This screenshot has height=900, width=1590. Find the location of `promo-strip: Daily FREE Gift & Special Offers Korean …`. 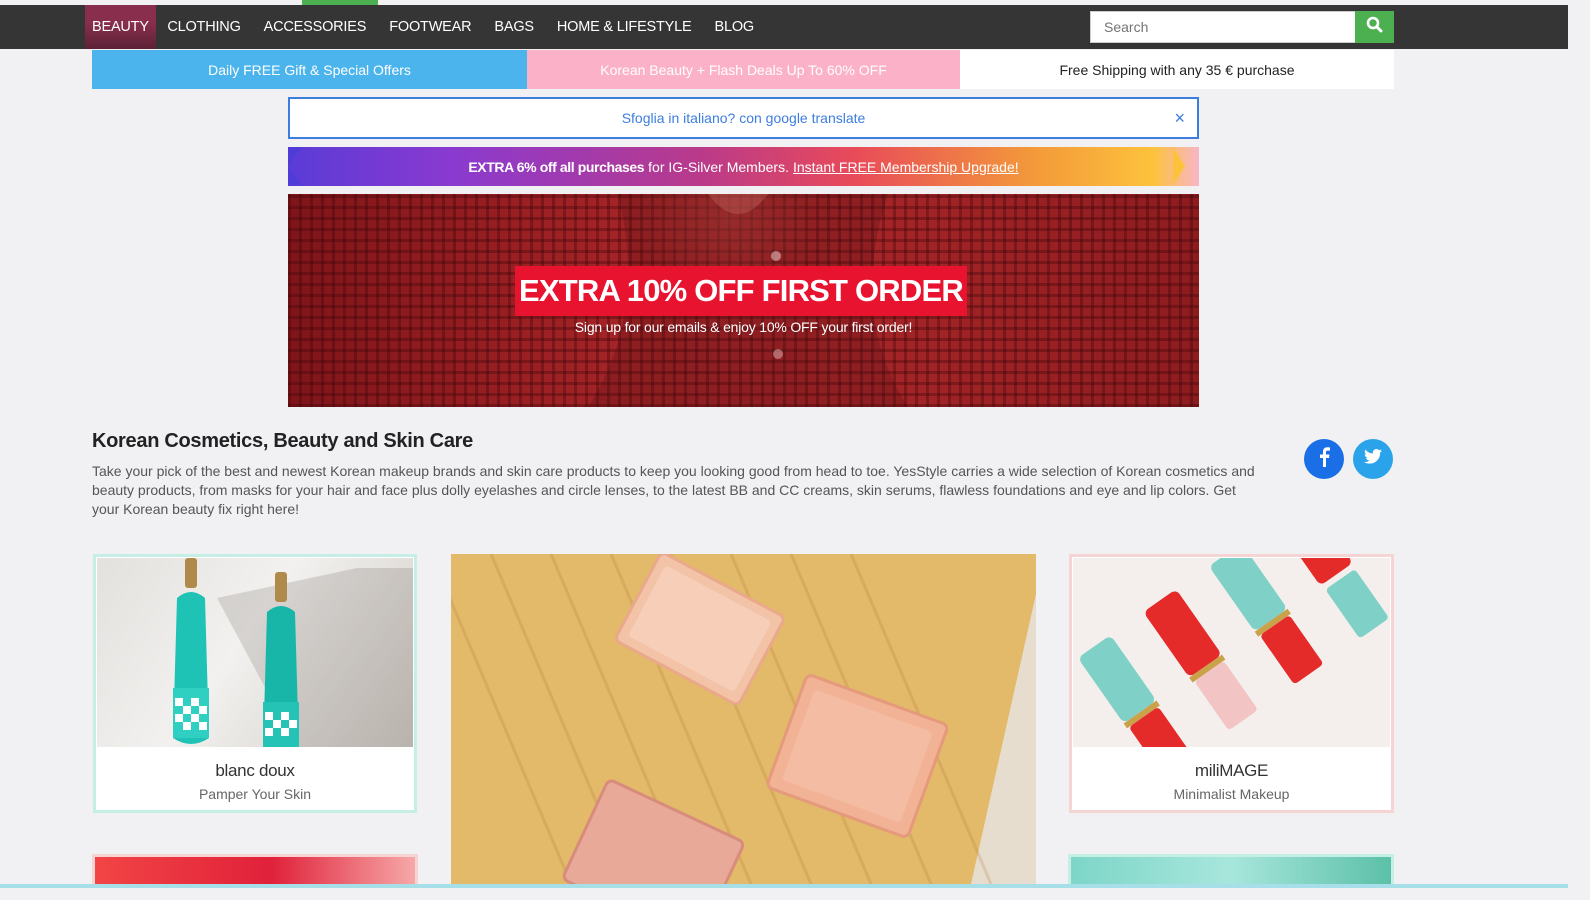

promo-strip: Daily FREE Gift & Special Offers Korean … is located at coordinates (743, 69).